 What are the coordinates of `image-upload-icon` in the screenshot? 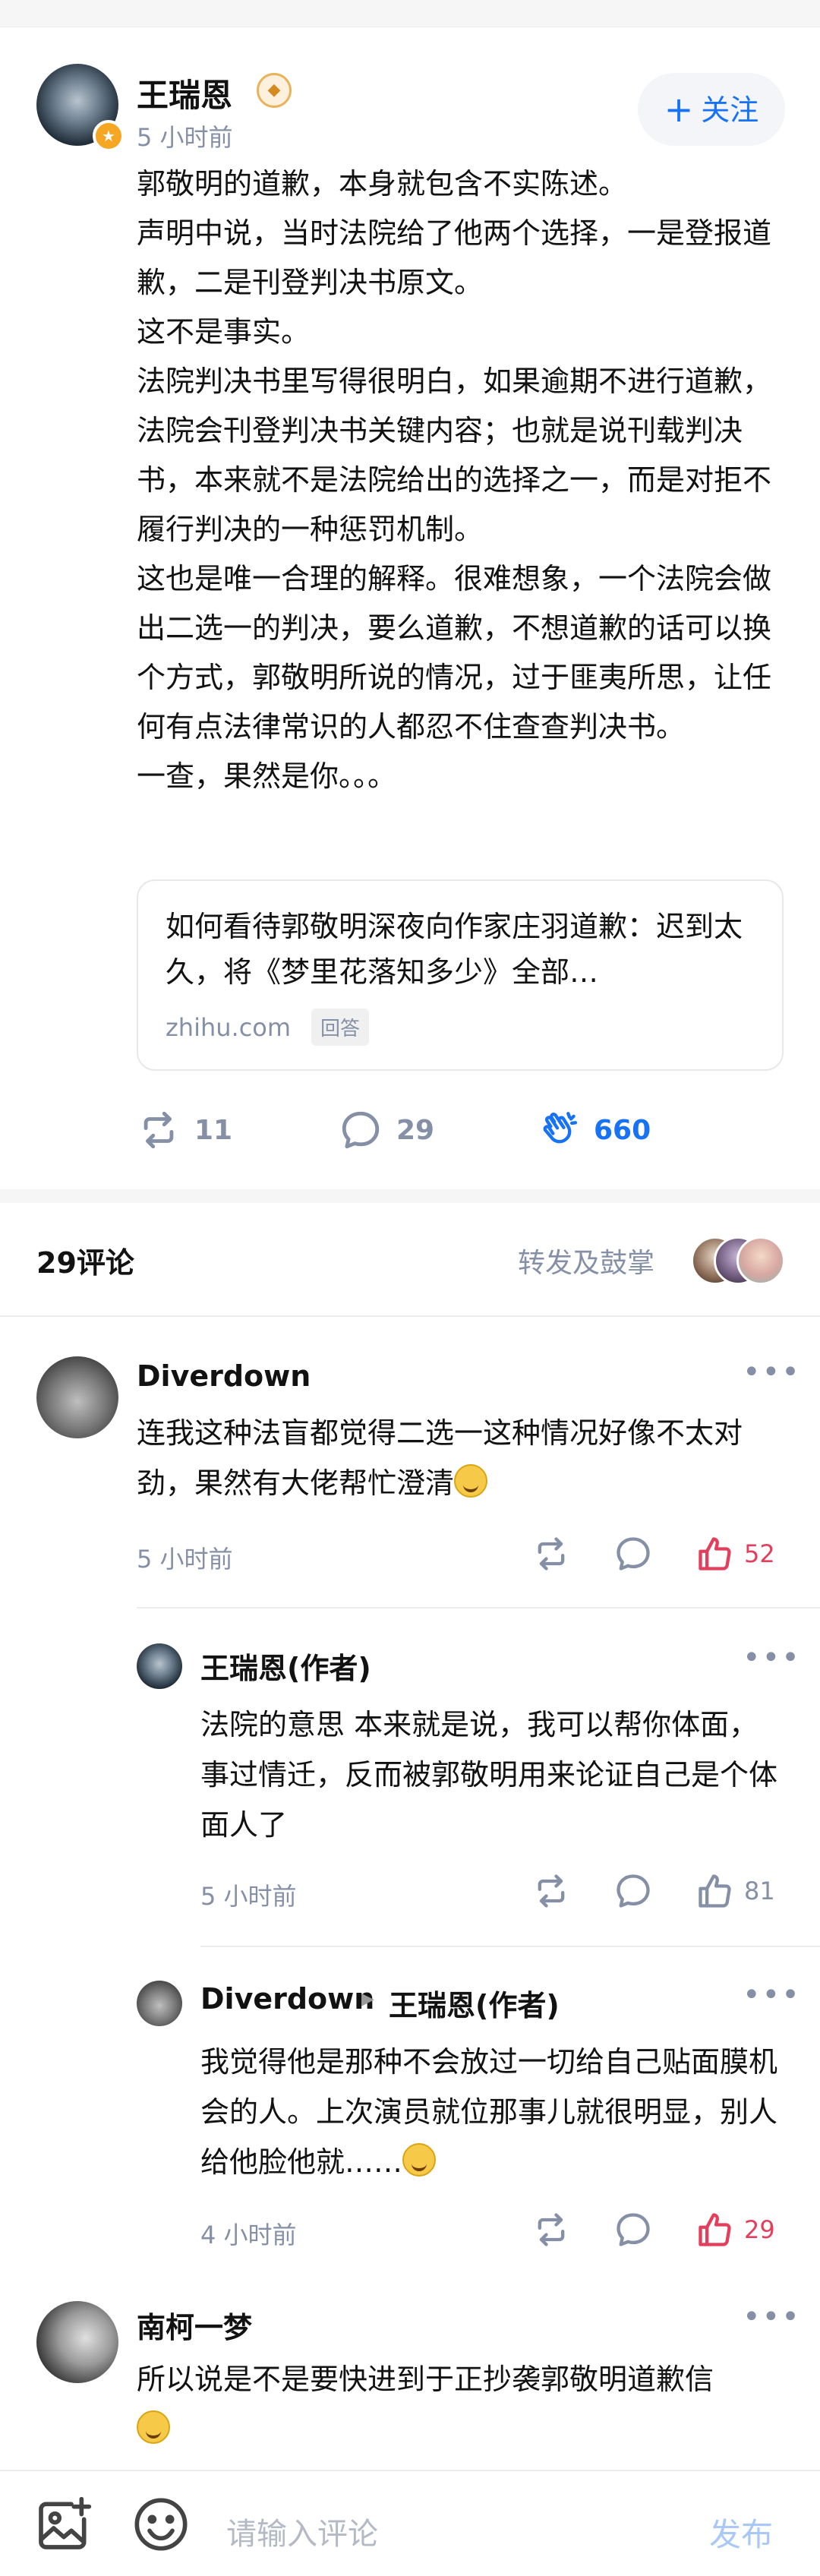 It's located at (64, 2524).